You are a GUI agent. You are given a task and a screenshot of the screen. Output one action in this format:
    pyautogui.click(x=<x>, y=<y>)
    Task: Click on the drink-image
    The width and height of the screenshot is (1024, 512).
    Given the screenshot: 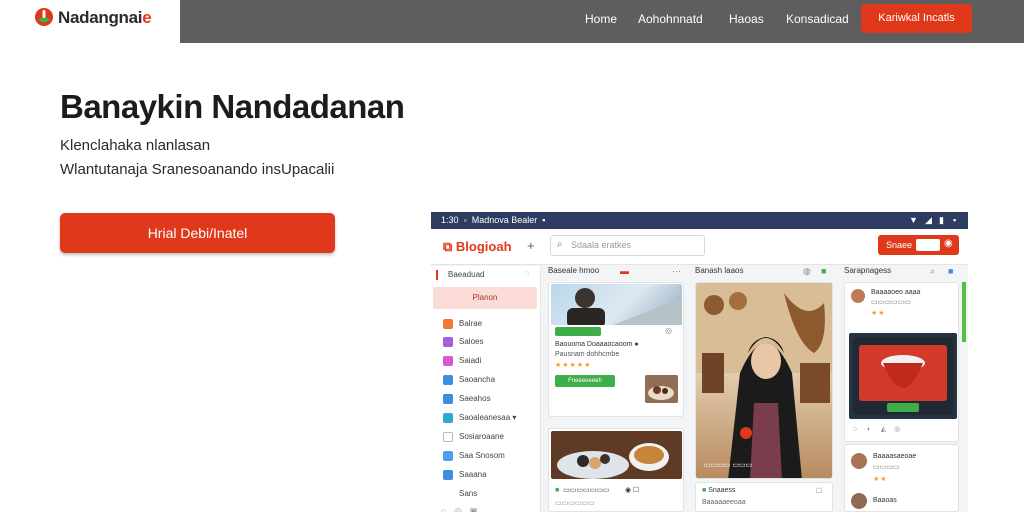 What is the action you would take?
    pyautogui.click(x=903, y=376)
    